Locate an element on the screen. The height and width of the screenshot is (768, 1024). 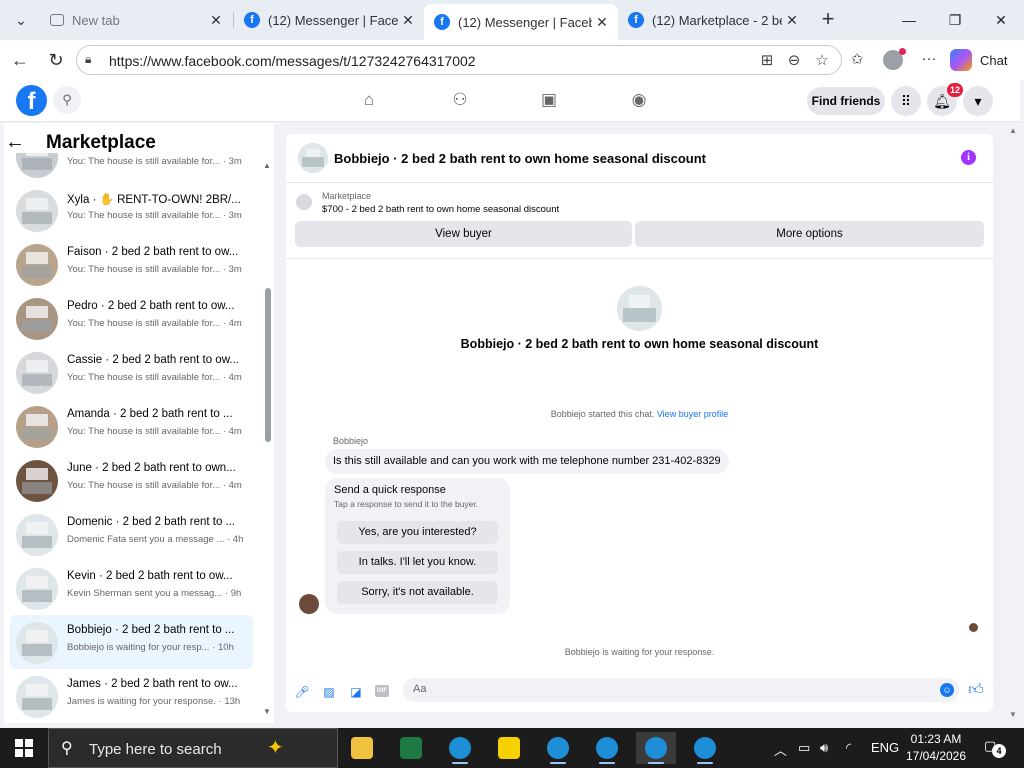
home-icon: ⌂ is located at coordinates (369, 100).